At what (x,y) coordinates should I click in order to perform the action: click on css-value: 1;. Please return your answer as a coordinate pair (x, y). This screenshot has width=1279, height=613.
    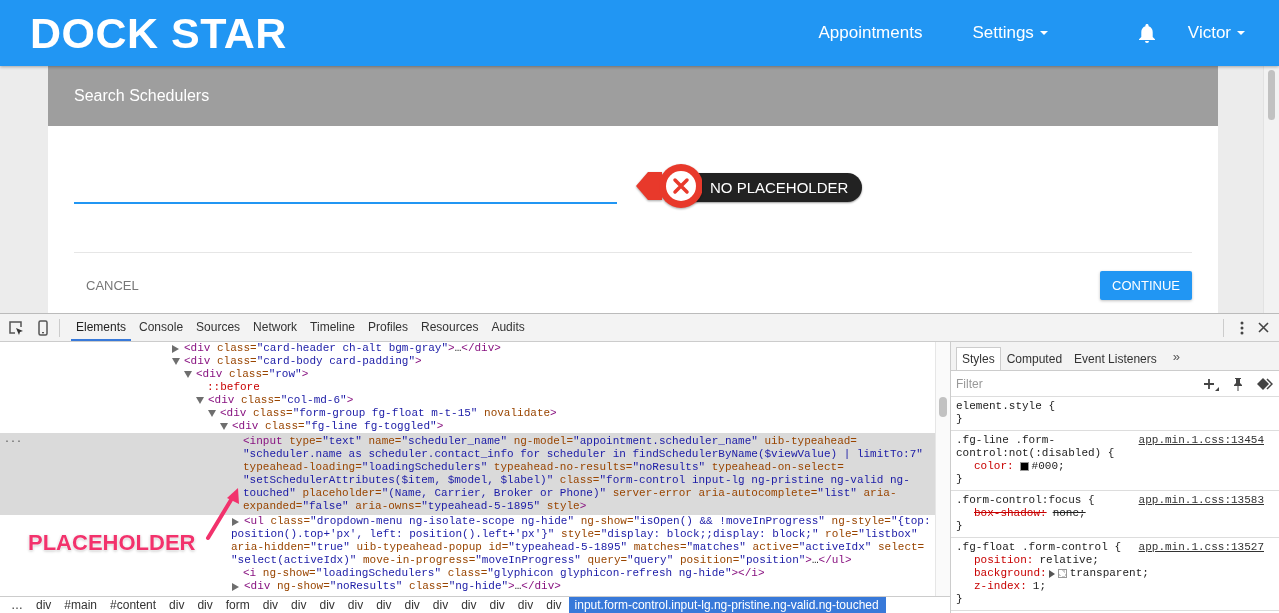
    Looking at the image, I should click on (1039, 586).